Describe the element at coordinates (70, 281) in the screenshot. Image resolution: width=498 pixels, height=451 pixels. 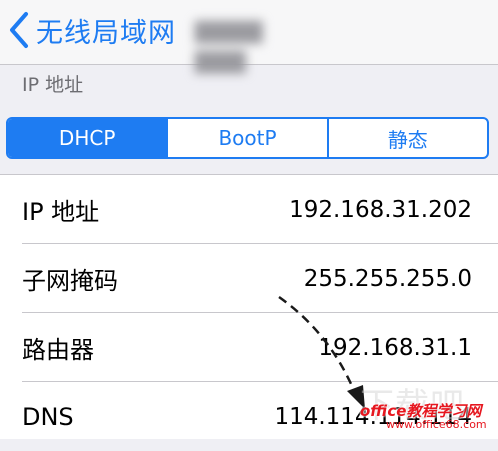
I see `row-label: 子网掩码` at that location.